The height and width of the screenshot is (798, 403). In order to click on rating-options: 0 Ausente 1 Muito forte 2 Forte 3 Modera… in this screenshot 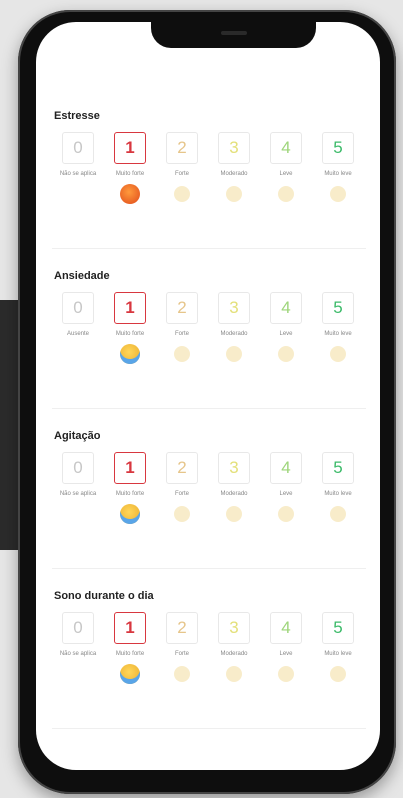, I will do `click(209, 328)`.